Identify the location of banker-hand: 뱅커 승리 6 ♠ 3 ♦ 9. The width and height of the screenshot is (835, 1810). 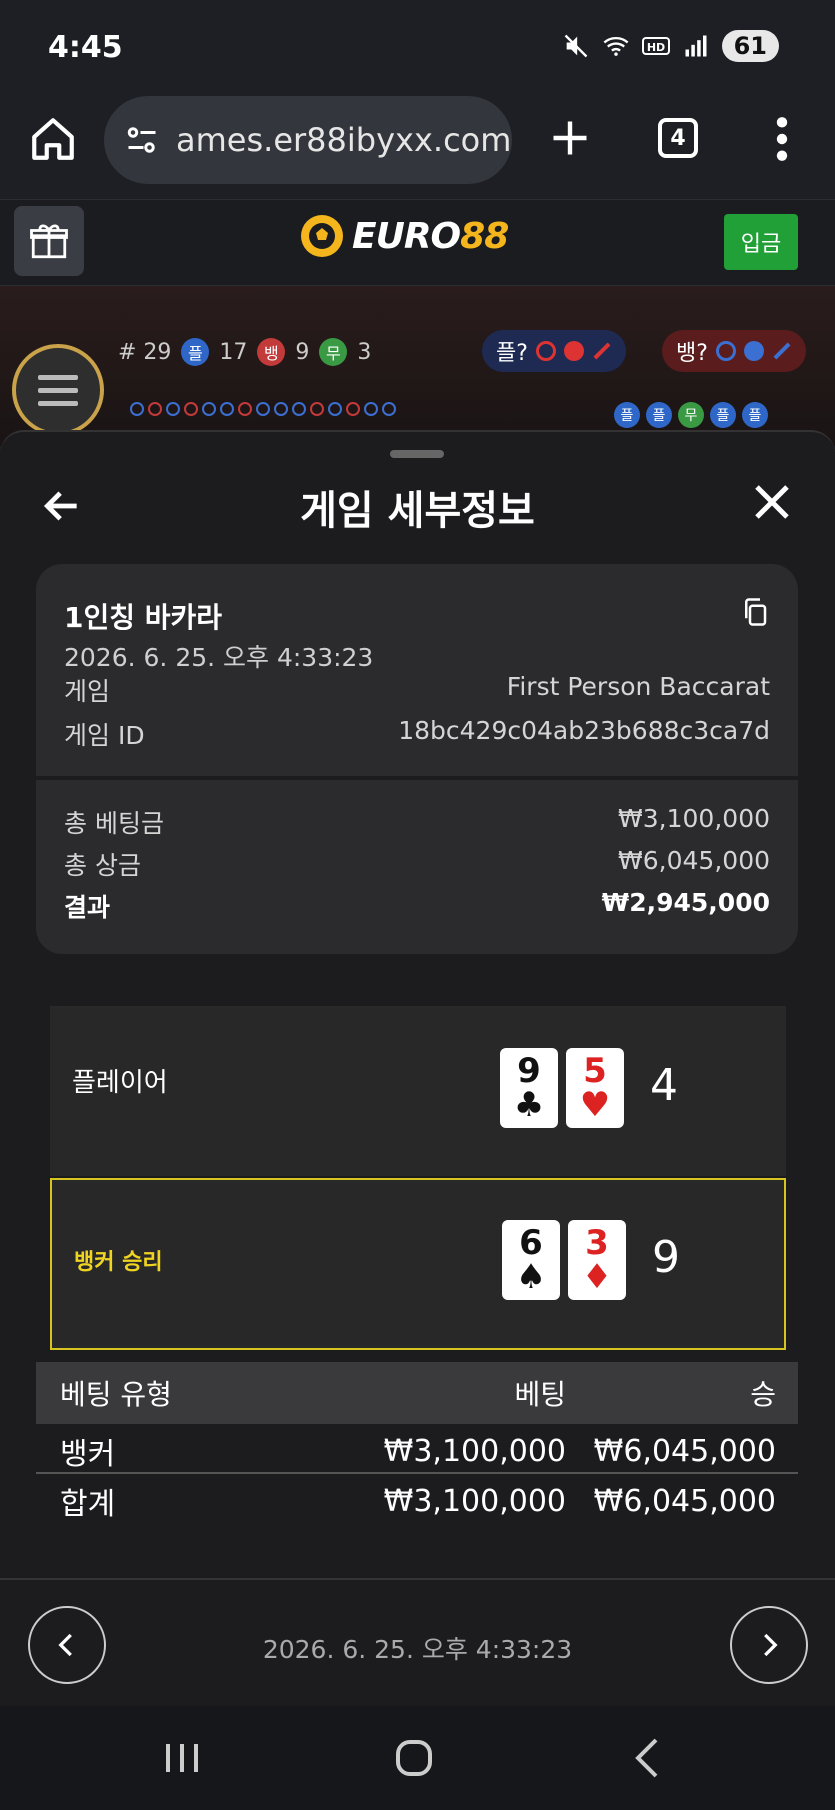
(418, 1264).